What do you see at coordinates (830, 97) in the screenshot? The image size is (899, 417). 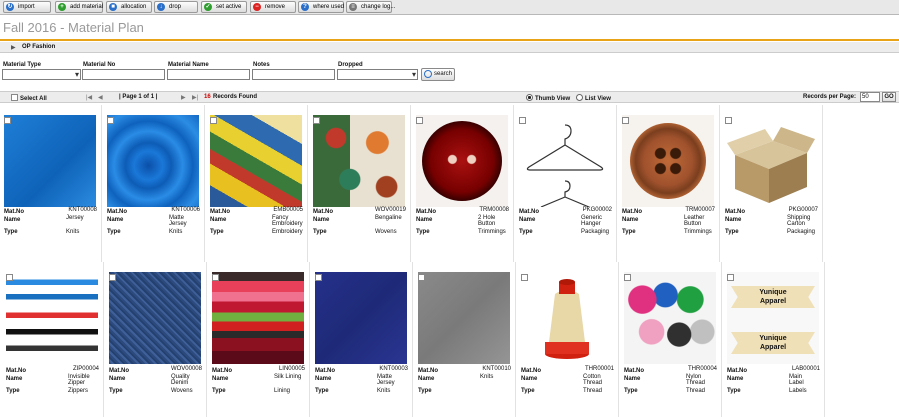 I see `records-per-page-label: Records per Page:` at bounding box center [830, 97].